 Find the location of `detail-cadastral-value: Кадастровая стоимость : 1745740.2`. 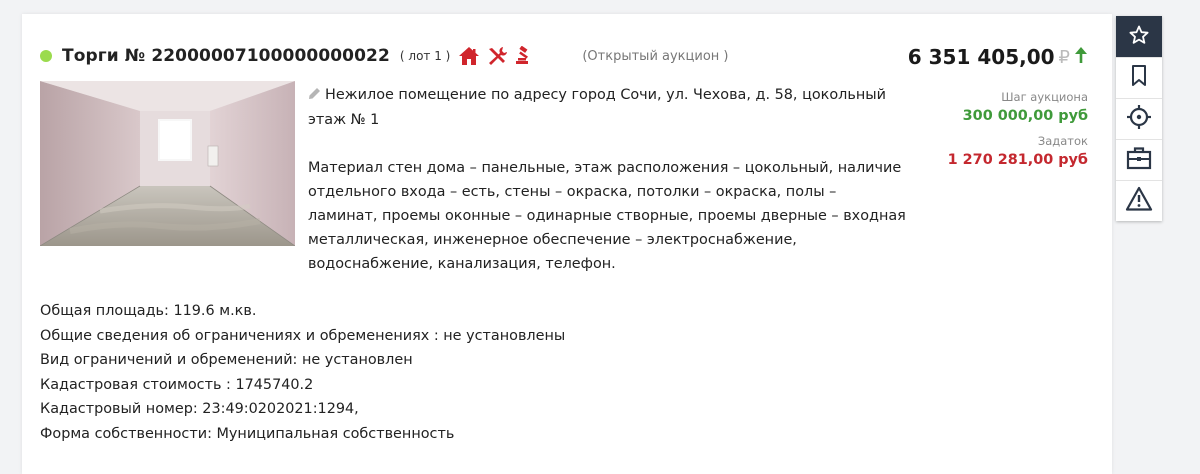

detail-cadastral-value: Кадастровая стоимость : 1745740.2 is located at coordinates (177, 384).